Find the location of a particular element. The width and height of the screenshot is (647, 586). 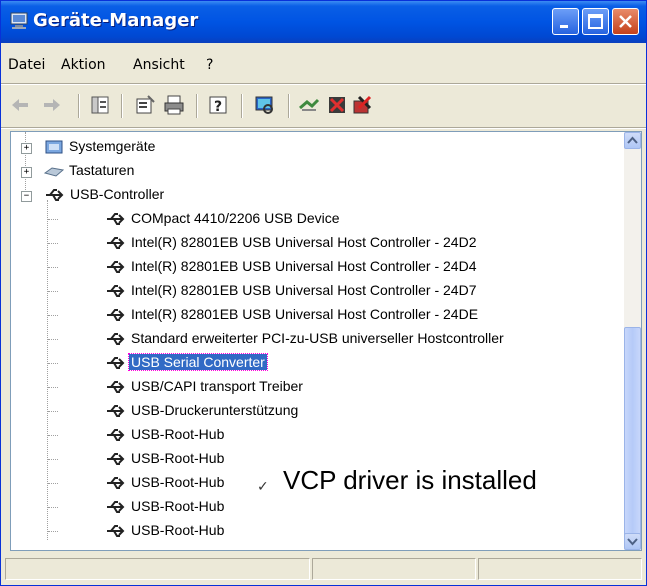

menu-view: Ansicht is located at coordinates (159, 65).